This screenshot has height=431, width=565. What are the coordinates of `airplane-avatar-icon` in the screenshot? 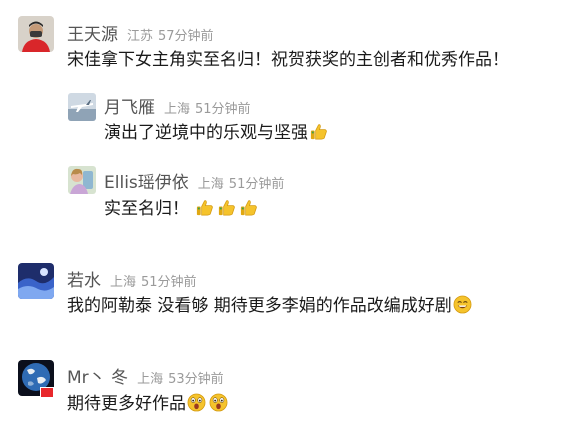 It's located at (82, 107).